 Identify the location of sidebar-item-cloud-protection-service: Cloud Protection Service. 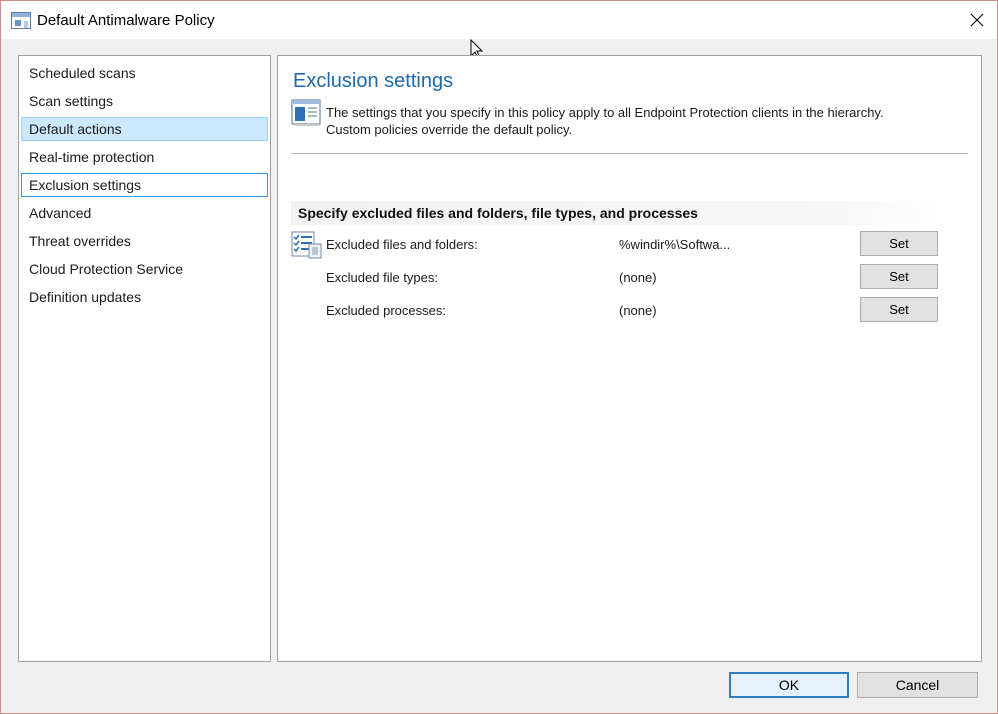
(144, 269).